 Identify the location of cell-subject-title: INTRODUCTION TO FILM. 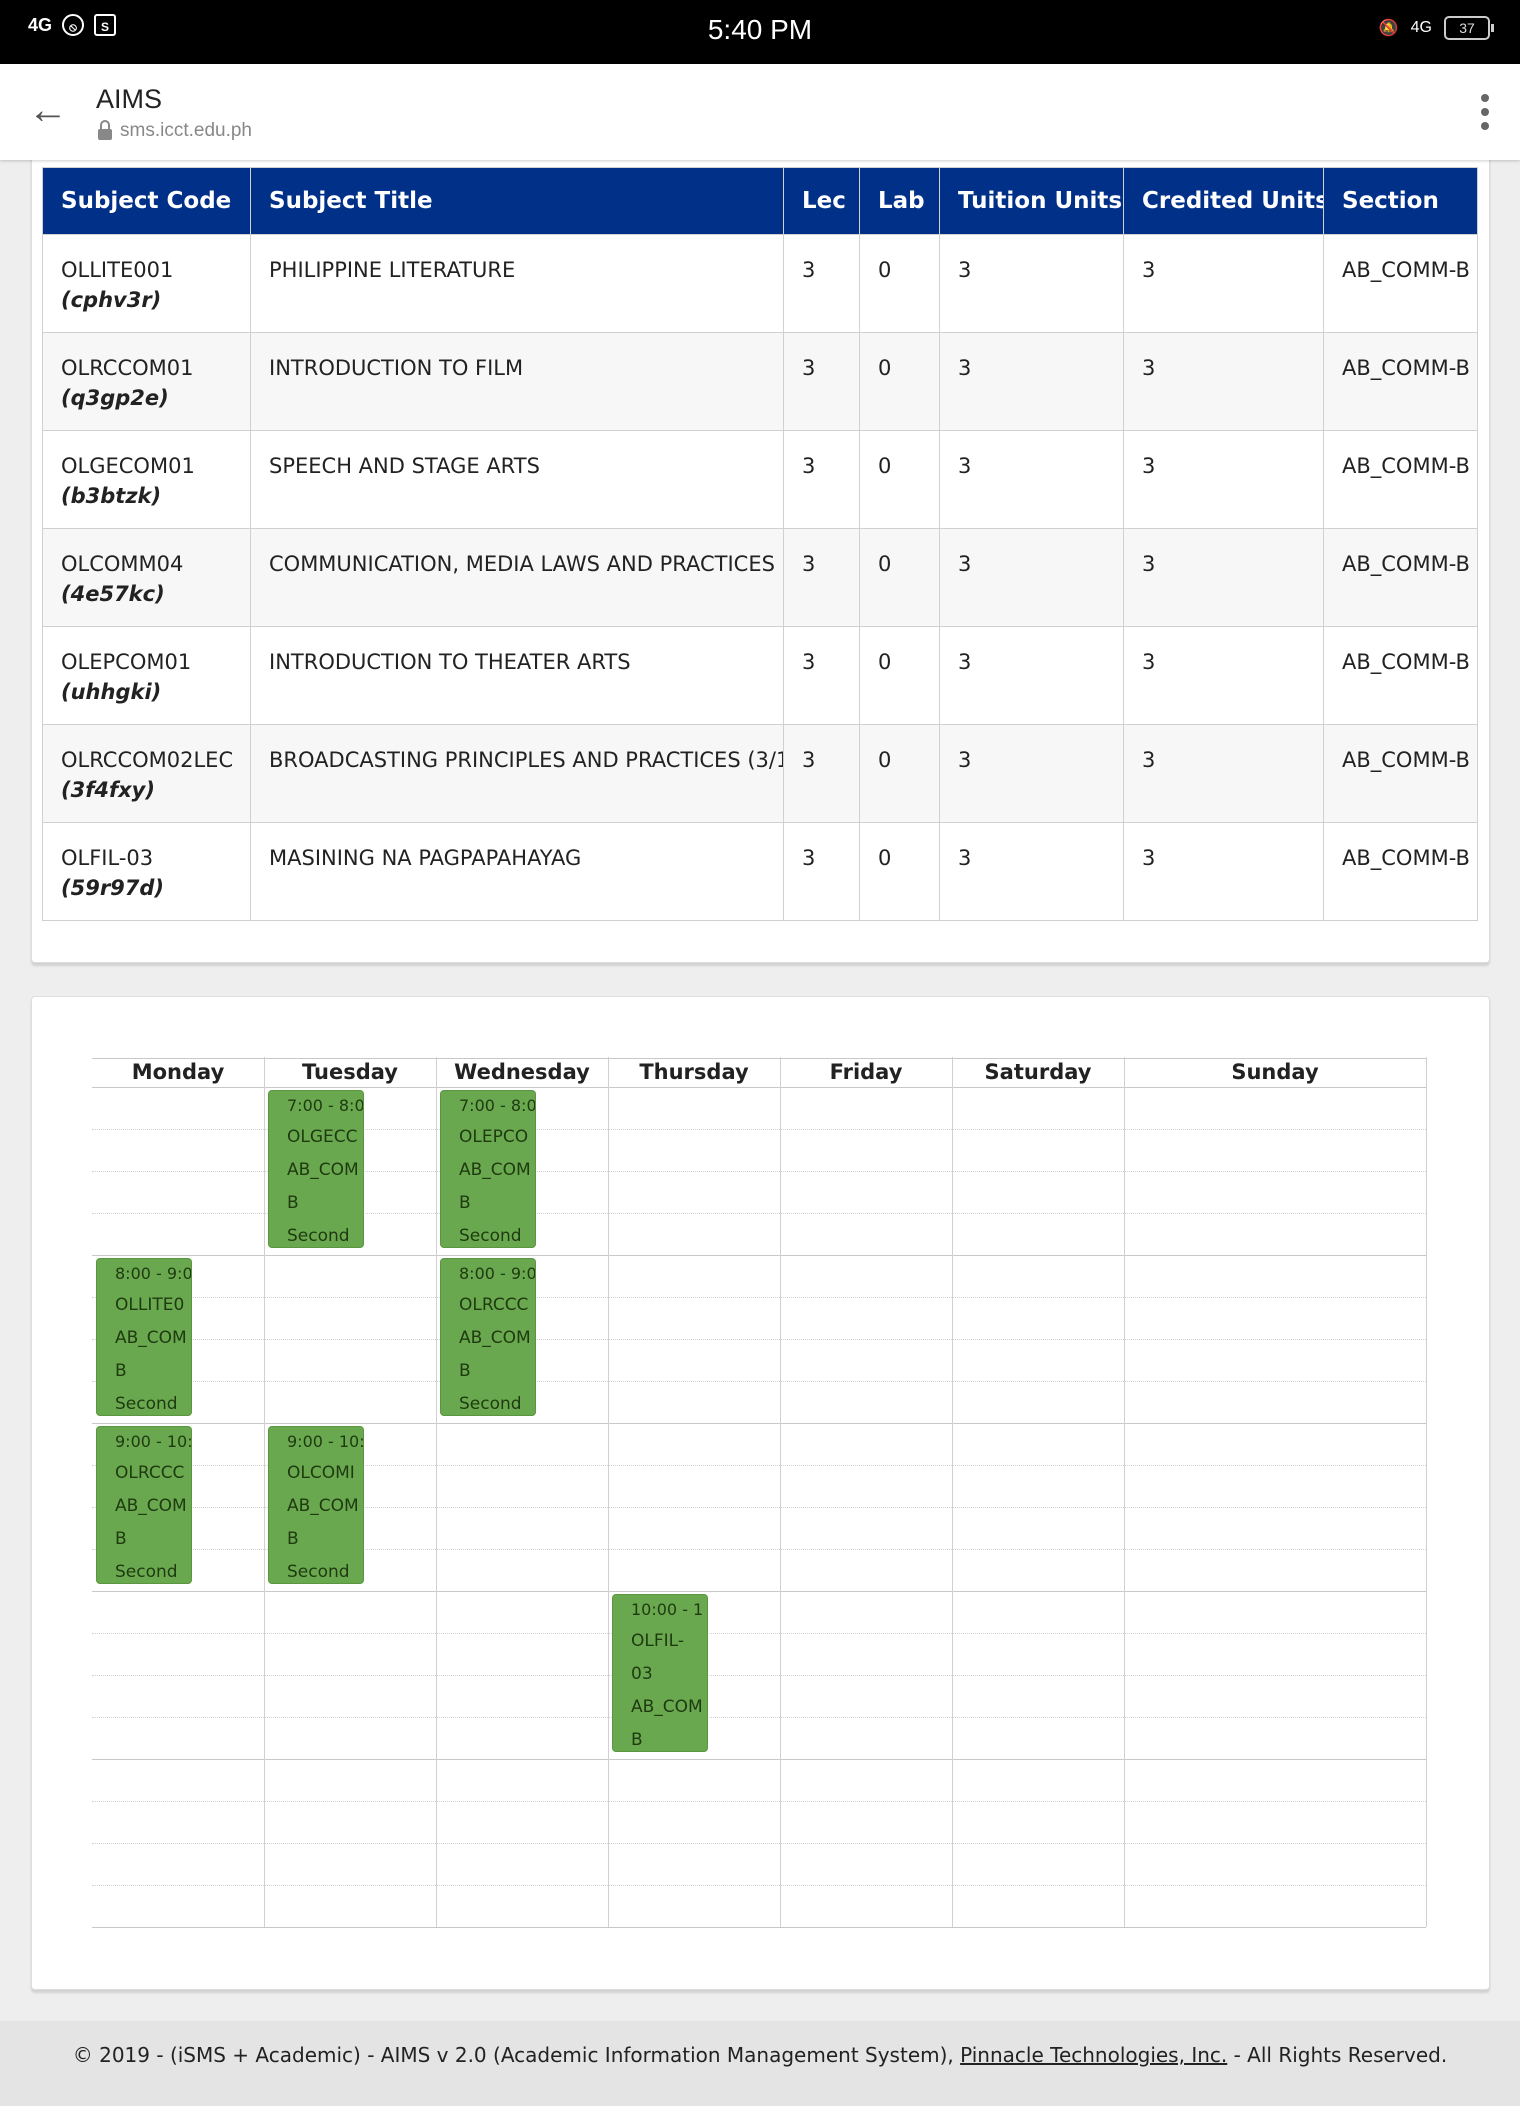
(517, 381).